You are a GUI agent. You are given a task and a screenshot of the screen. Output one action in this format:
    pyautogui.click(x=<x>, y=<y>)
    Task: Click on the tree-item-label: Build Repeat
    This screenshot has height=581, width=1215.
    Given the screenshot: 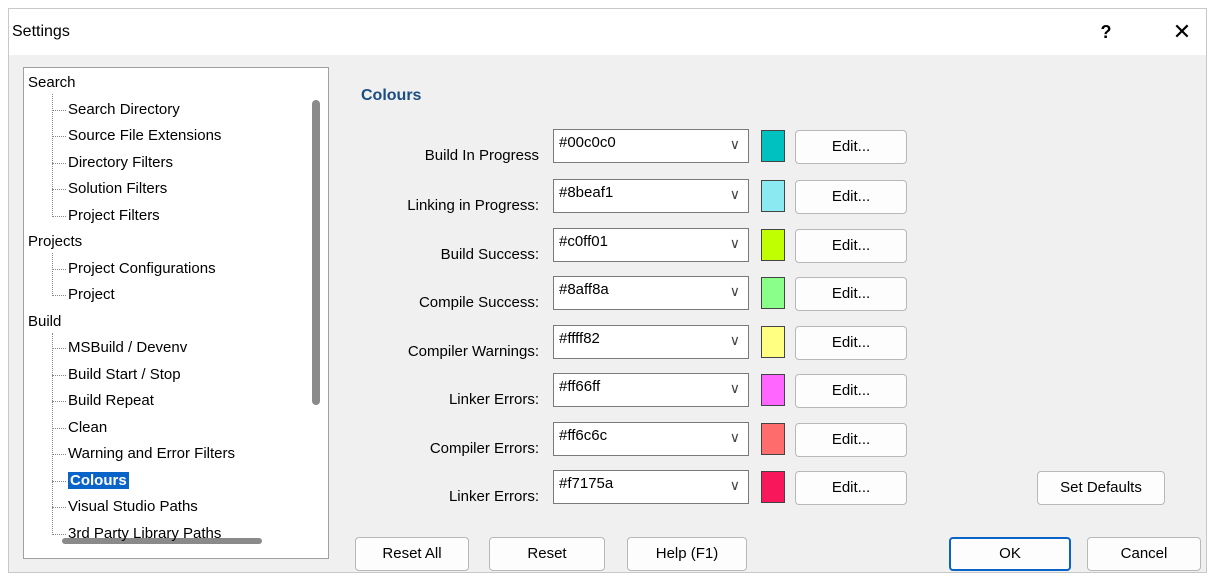 What is the action you would take?
    pyautogui.click(x=111, y=400)
    